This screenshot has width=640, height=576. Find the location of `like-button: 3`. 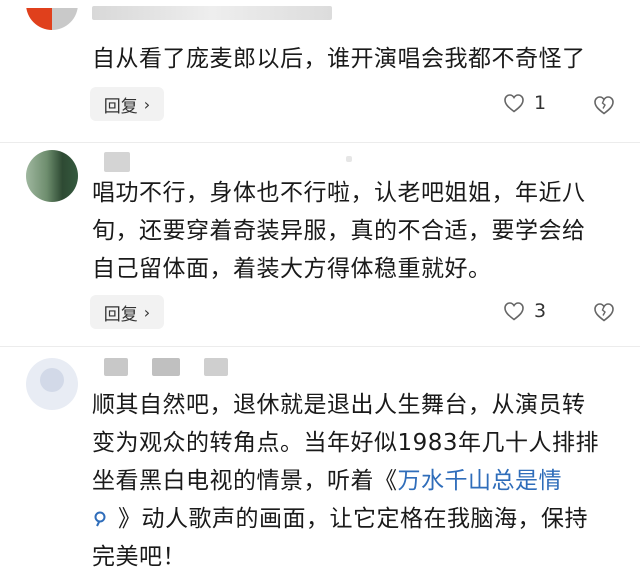

like-button: 3 is located at coordinates (524, 311).